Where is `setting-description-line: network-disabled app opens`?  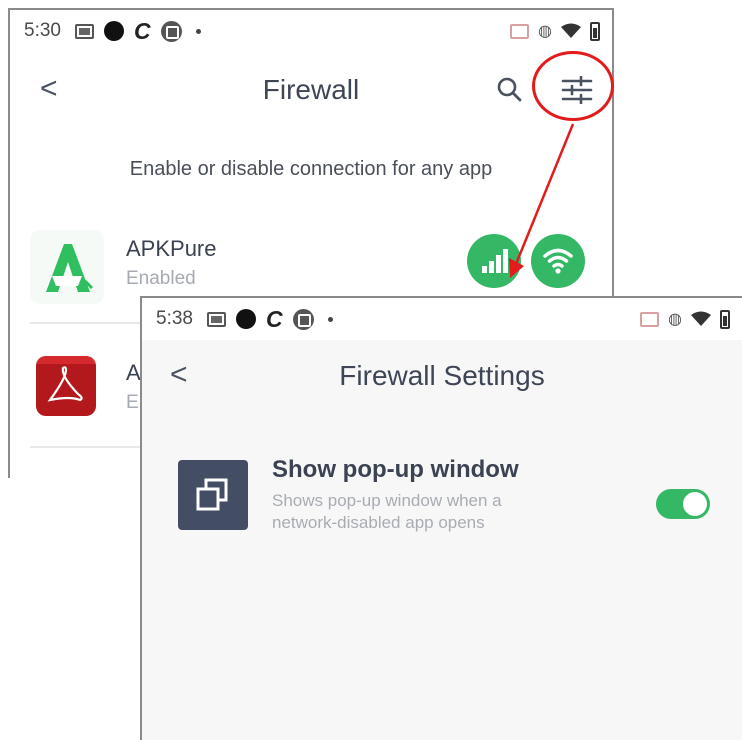 setting-description-line: network-disabled app opens is located at coordinates (378, 522).